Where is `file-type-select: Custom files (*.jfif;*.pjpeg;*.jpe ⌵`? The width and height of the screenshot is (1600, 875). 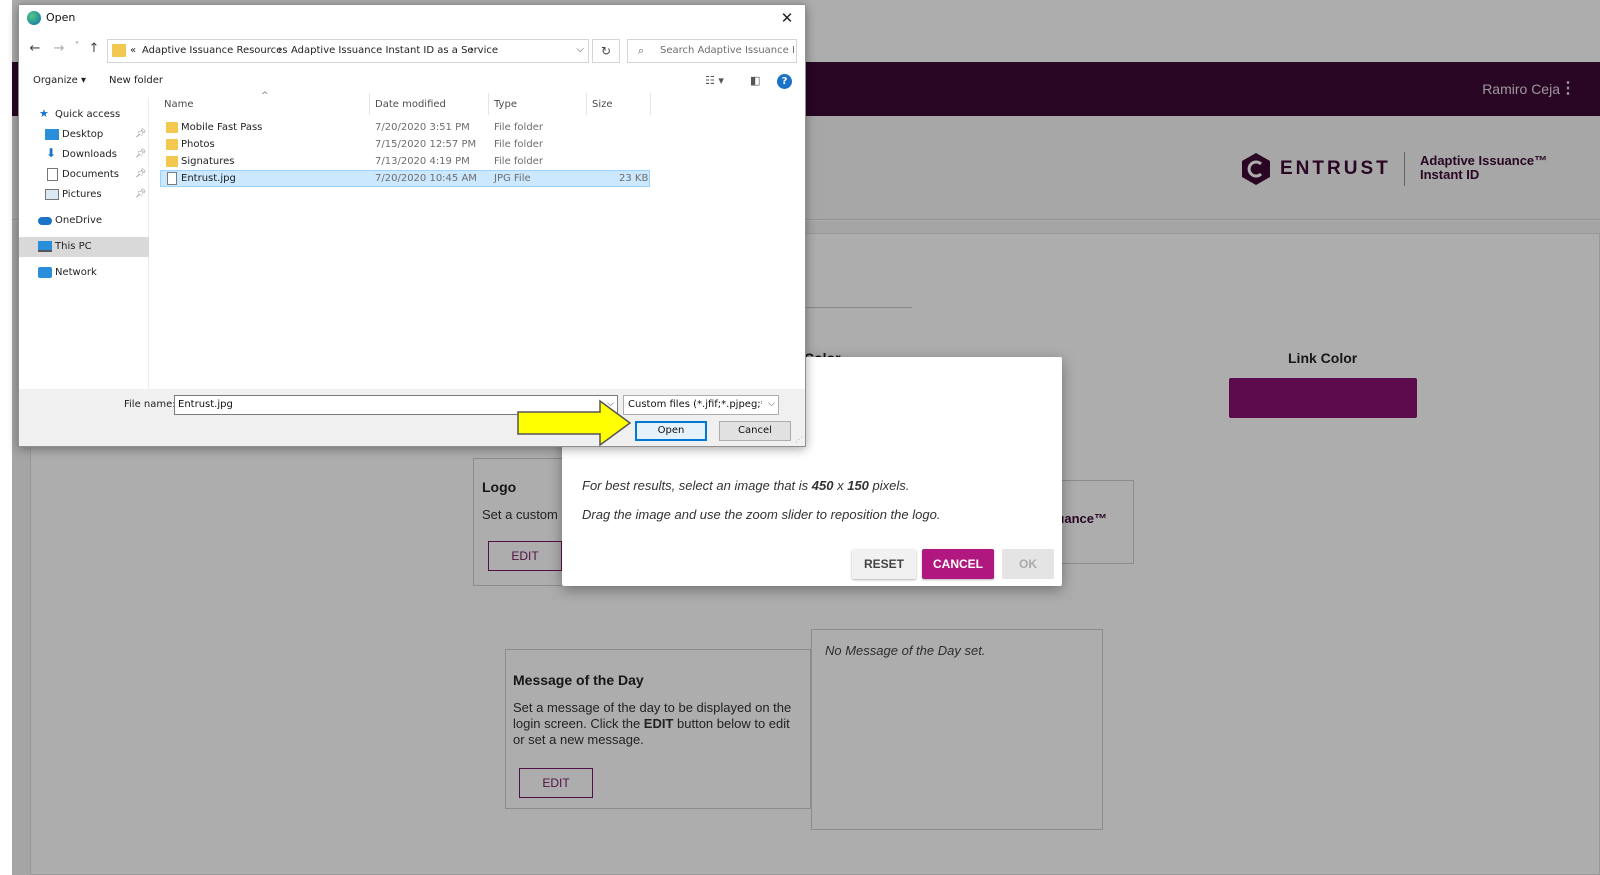 file-type-select: Custom files (*.jfif;*.pjpeg;*.jpe ⌵ is located at coordinates (701, 405).